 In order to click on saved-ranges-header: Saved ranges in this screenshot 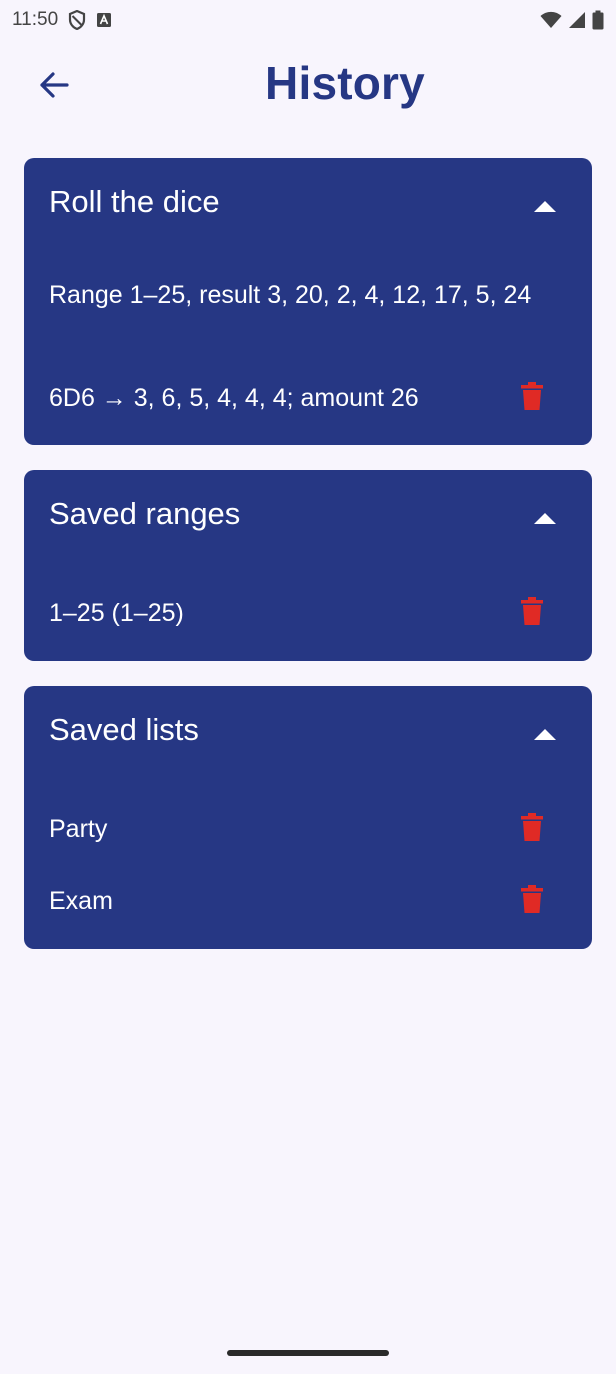, I will do `click(308, 518)`.